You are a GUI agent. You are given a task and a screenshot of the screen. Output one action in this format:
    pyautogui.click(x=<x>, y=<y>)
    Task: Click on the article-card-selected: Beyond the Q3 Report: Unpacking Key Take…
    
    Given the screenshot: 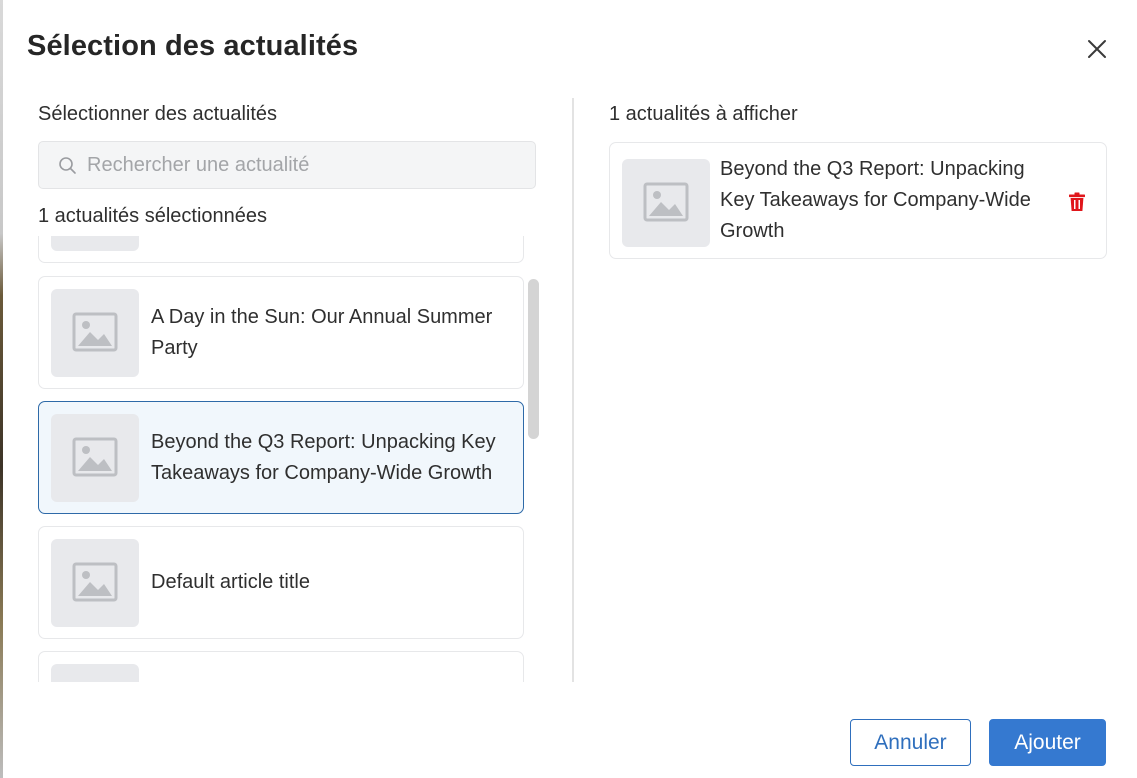 What is the action you would take?
    pyautogui.click(x=281, y=457)
    